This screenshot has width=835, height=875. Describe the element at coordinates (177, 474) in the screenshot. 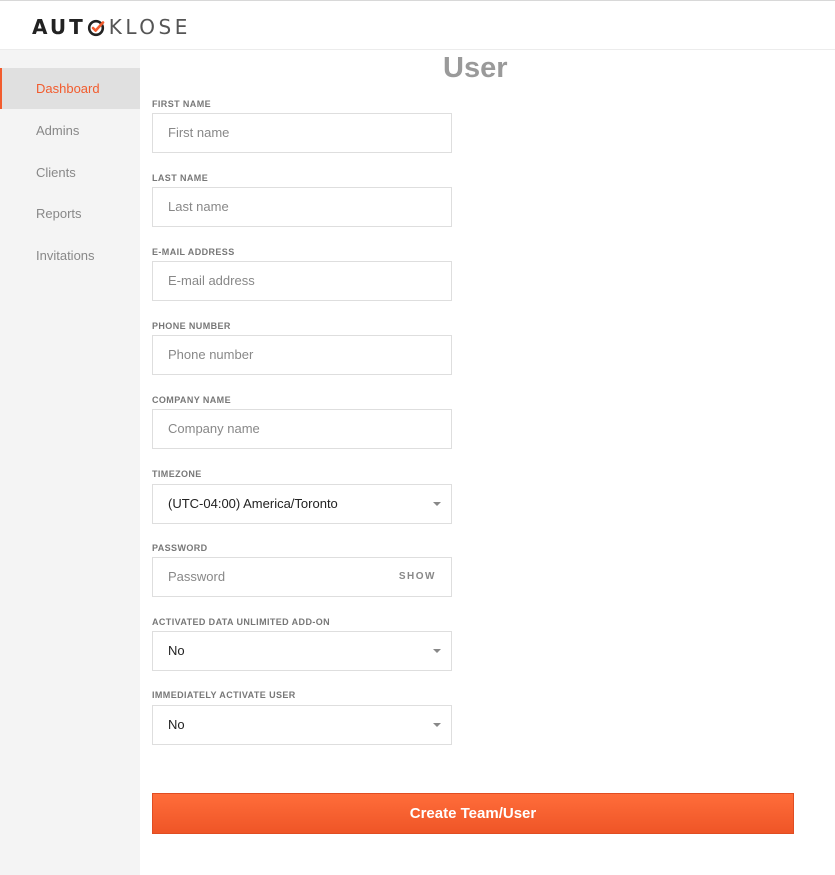

I see `timezone-label: TIMEZONE` at that location.